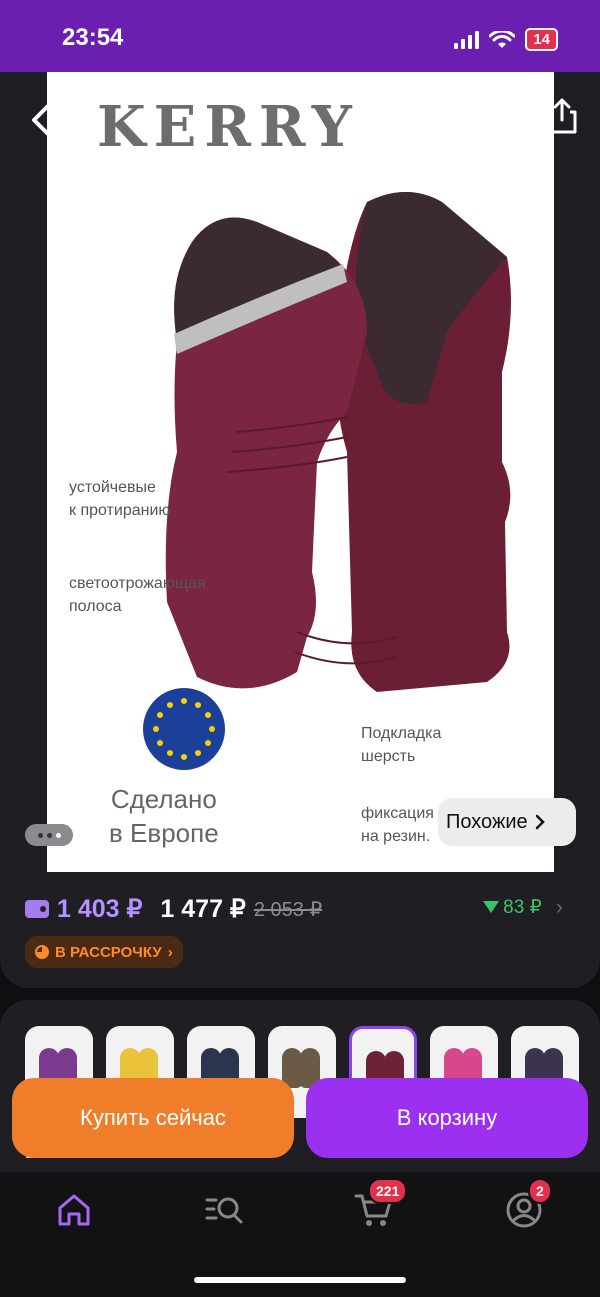 This screenshot has height=1297, width=600. I want to click on feature-text-fixation: фиксация на резин., so click(397, 825).